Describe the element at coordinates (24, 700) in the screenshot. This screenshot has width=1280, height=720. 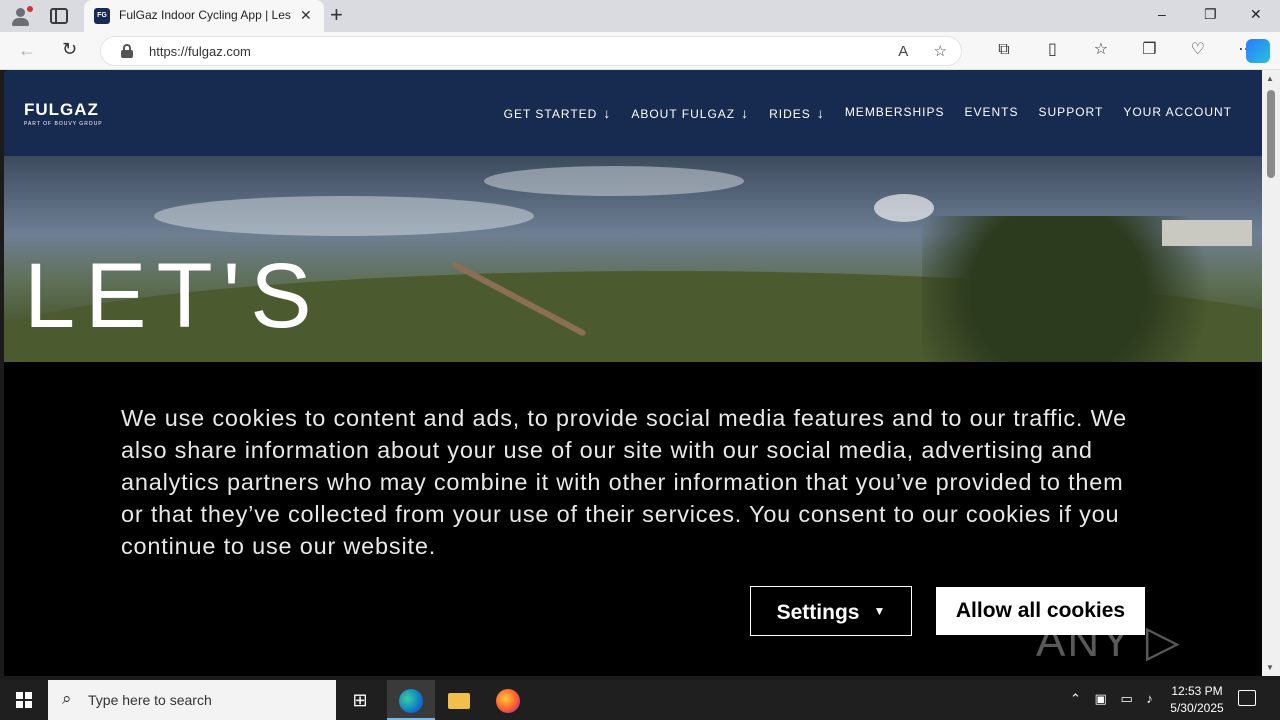
I see `windows-start-icon` at that location.